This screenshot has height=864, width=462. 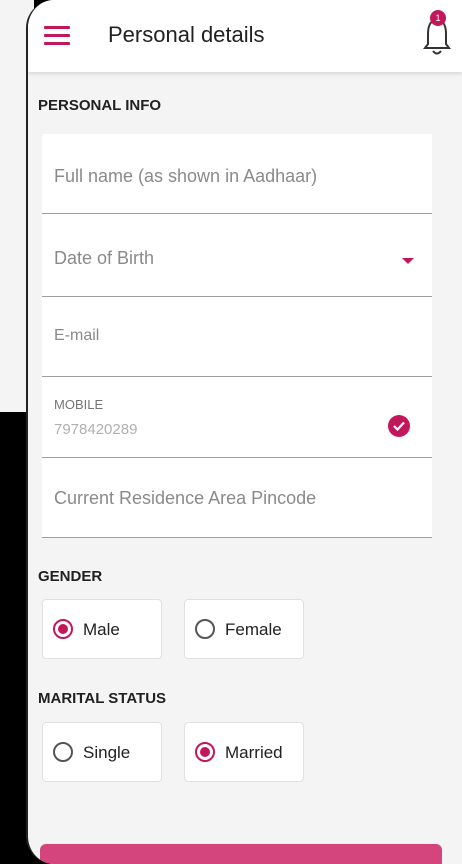 What do you see at coordinates (437, 35) in the screenshot?
I see `notification-button: 1` at bounding box center [437, 35].